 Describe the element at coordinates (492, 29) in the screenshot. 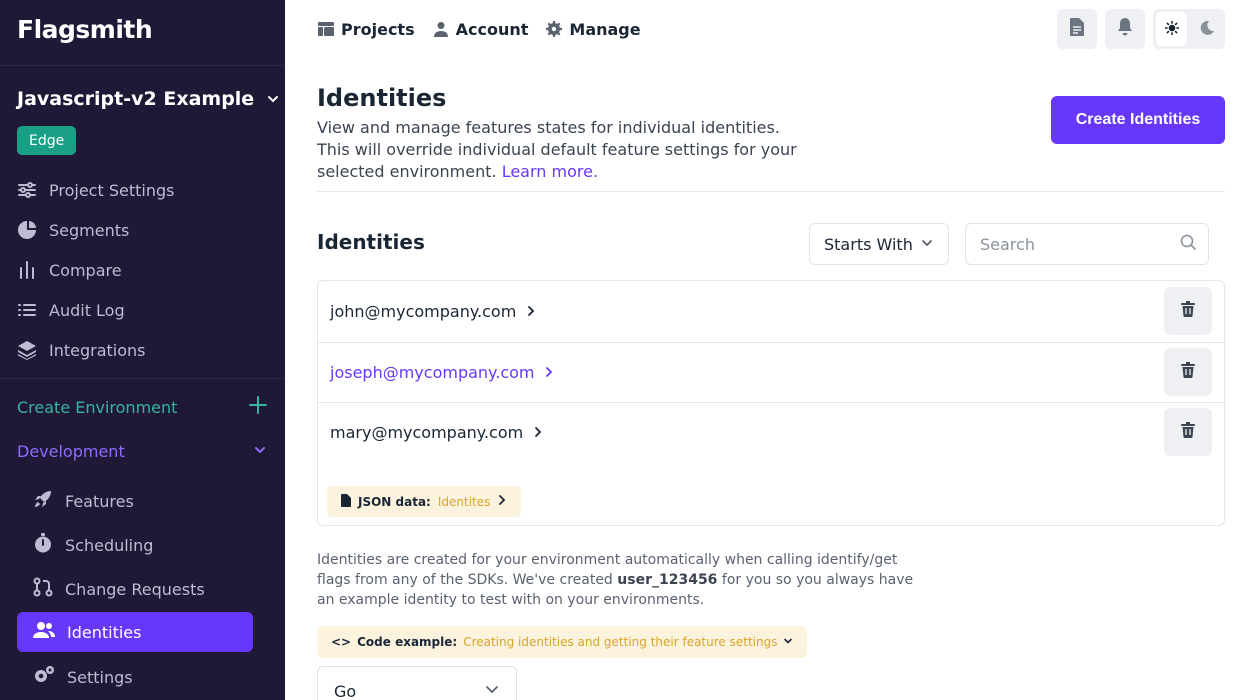

I see `nav-label: Account` at that location.